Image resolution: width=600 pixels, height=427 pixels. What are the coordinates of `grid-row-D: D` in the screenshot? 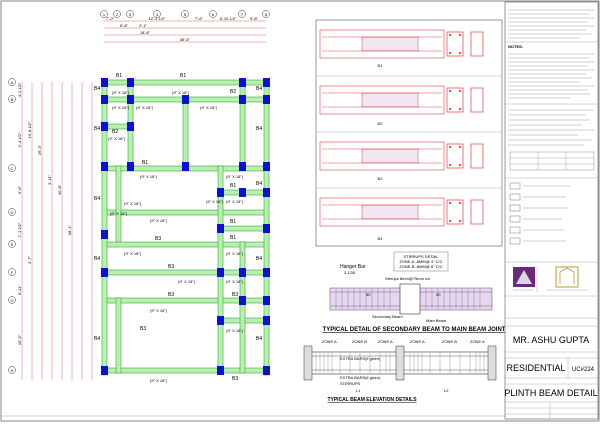 It's located at (12, 212).